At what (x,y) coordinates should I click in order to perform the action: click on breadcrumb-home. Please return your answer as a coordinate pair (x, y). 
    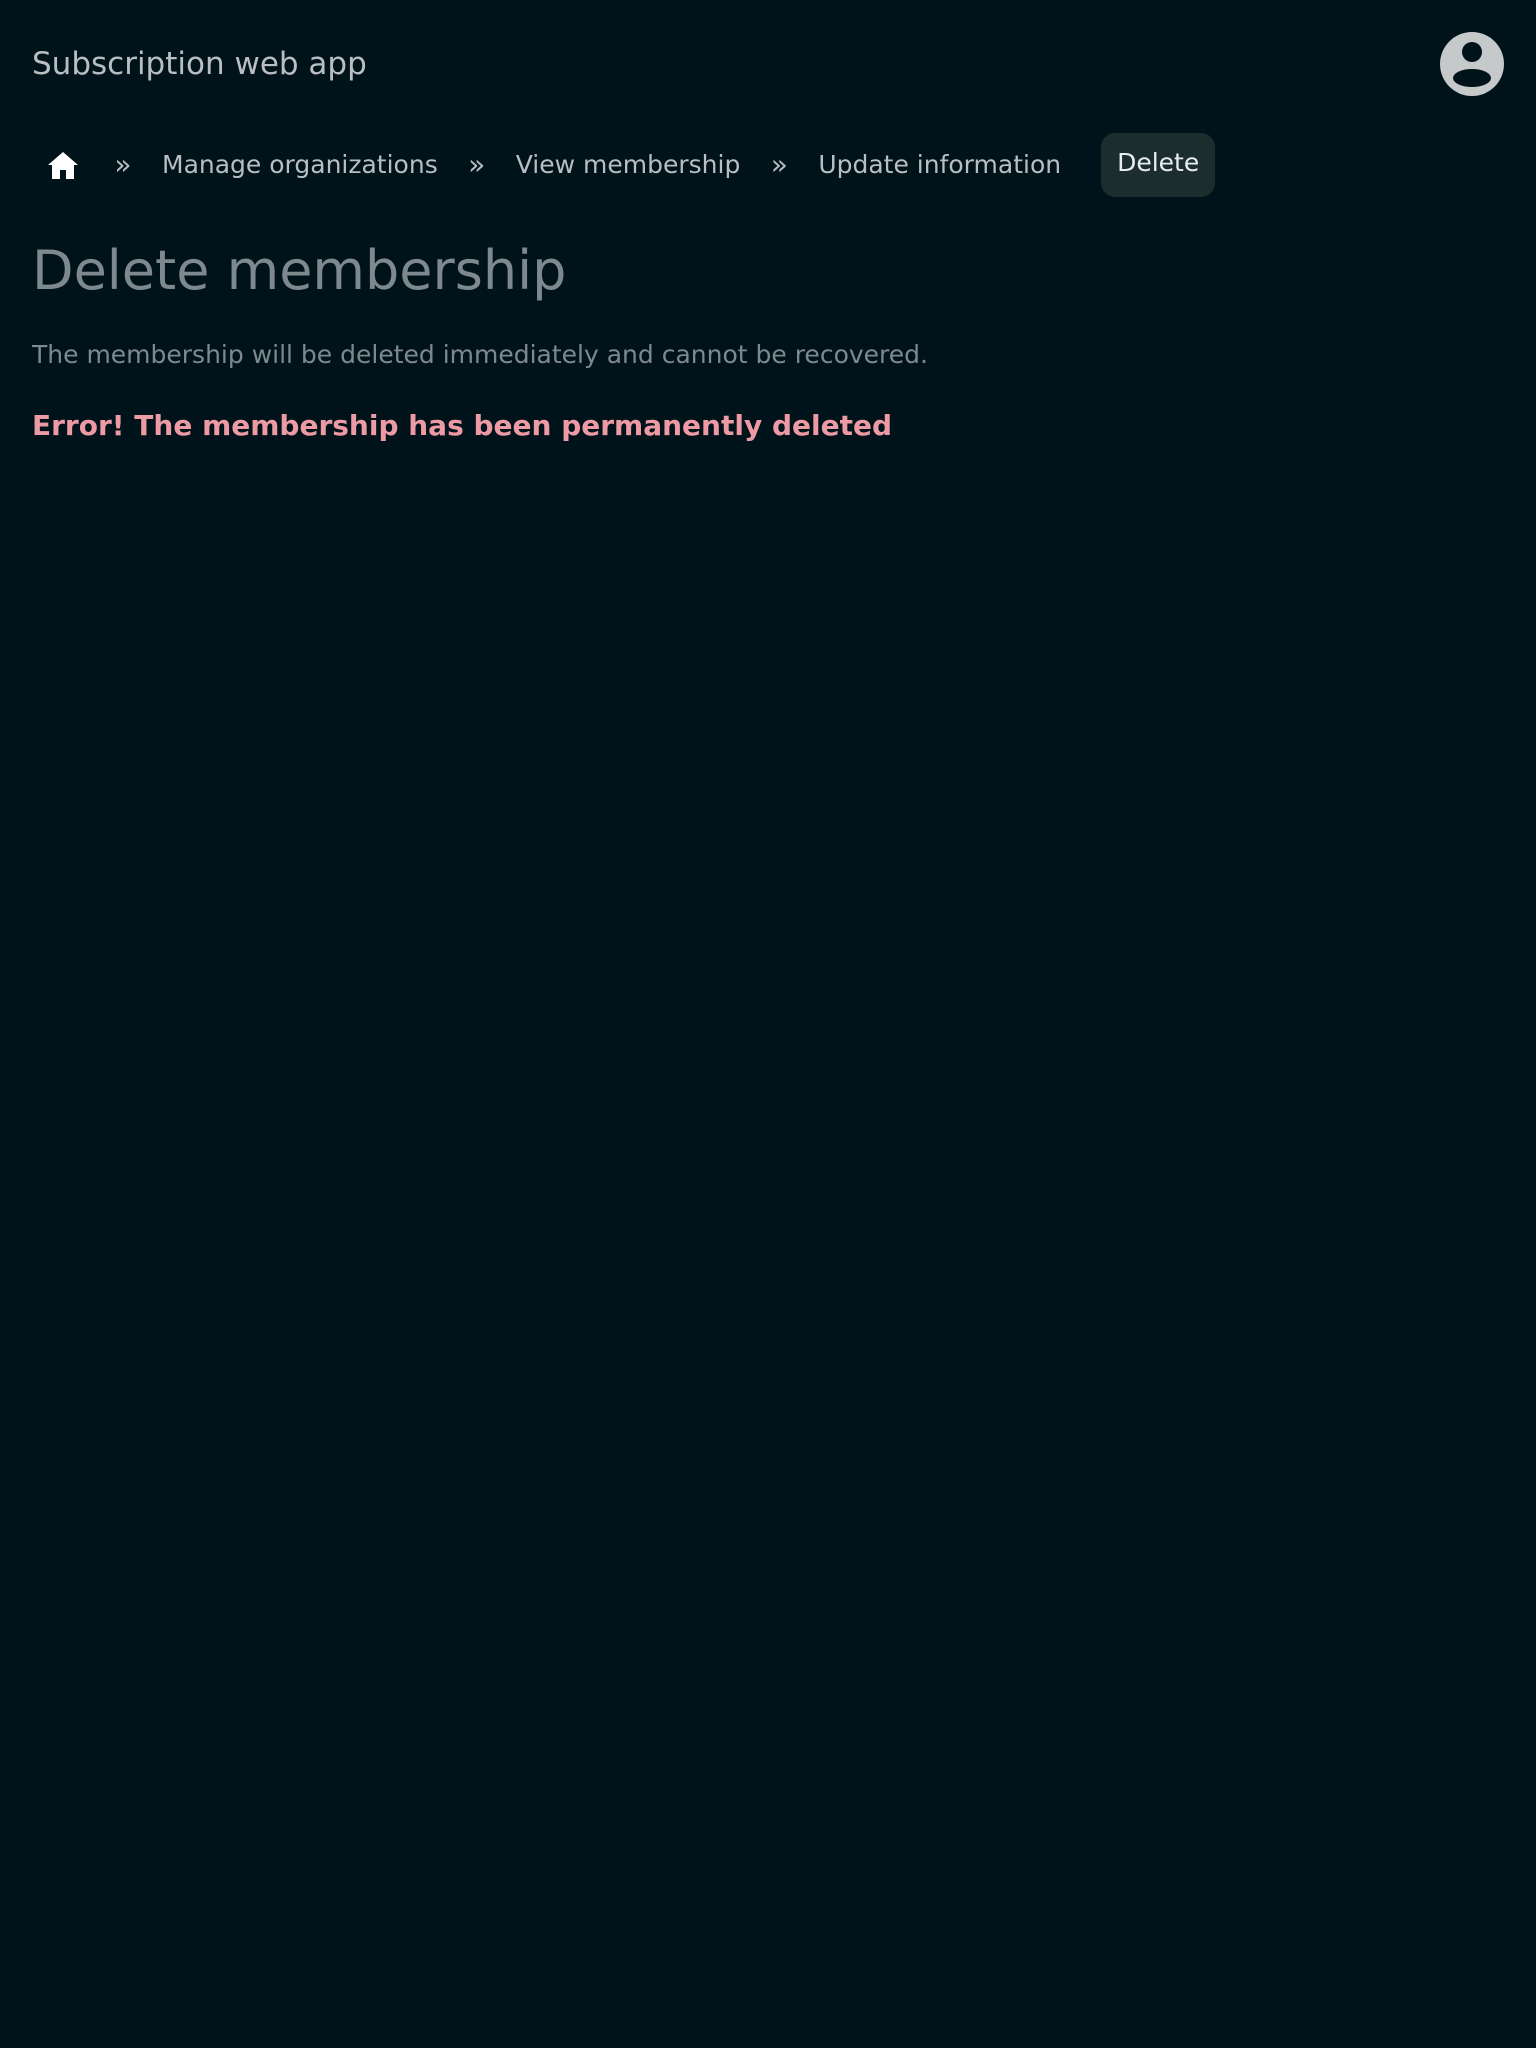
    Looking at the image, I should click on (63, 165).